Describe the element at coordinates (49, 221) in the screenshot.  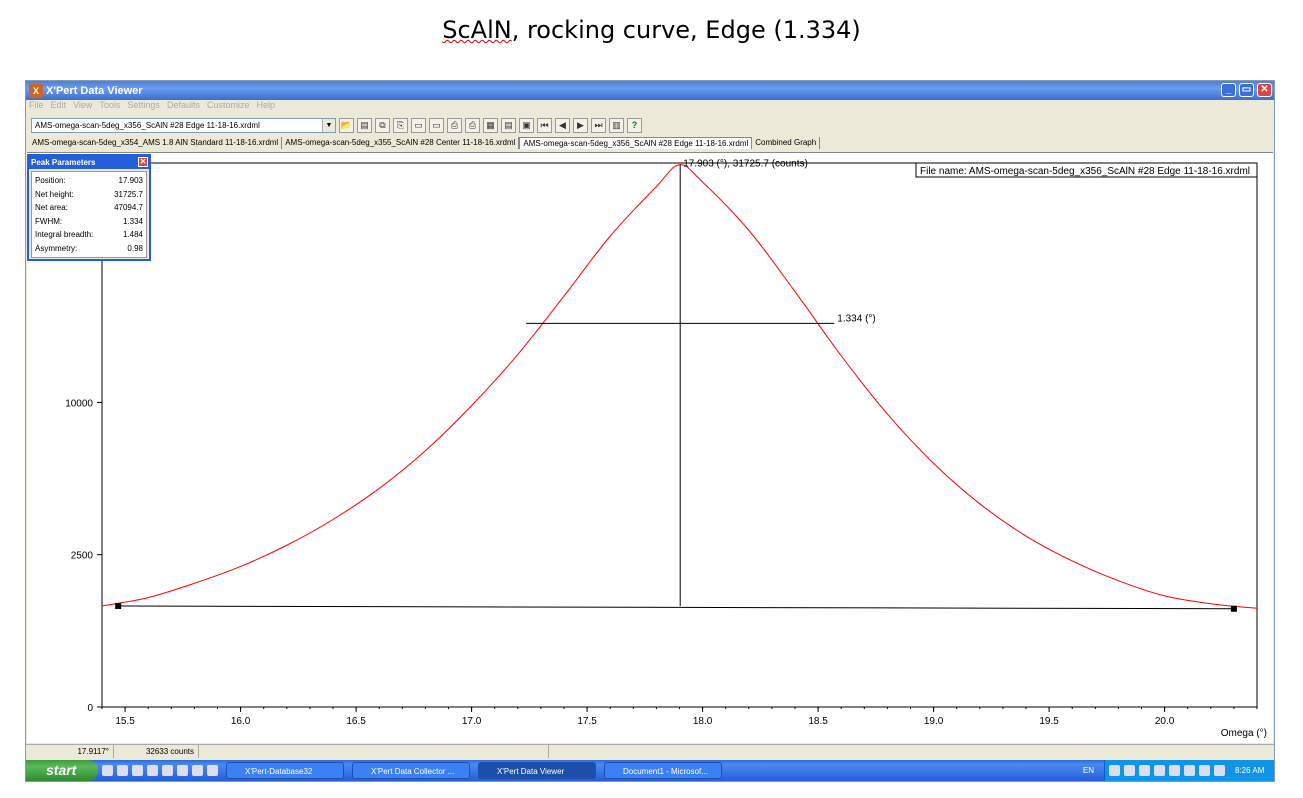
I see `param-label: FWHM:` at that location.